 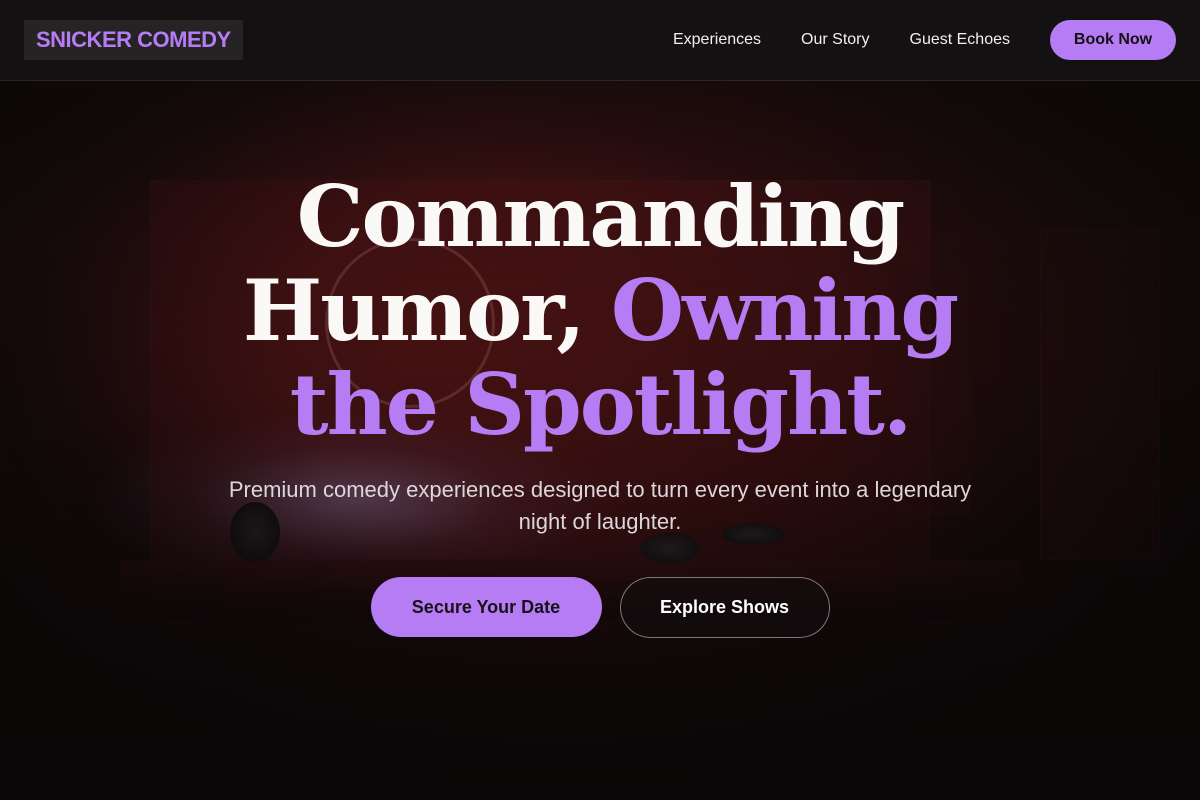 I want to click on hero-title-line2-plain: Humor,, so click(x=414, y=310).